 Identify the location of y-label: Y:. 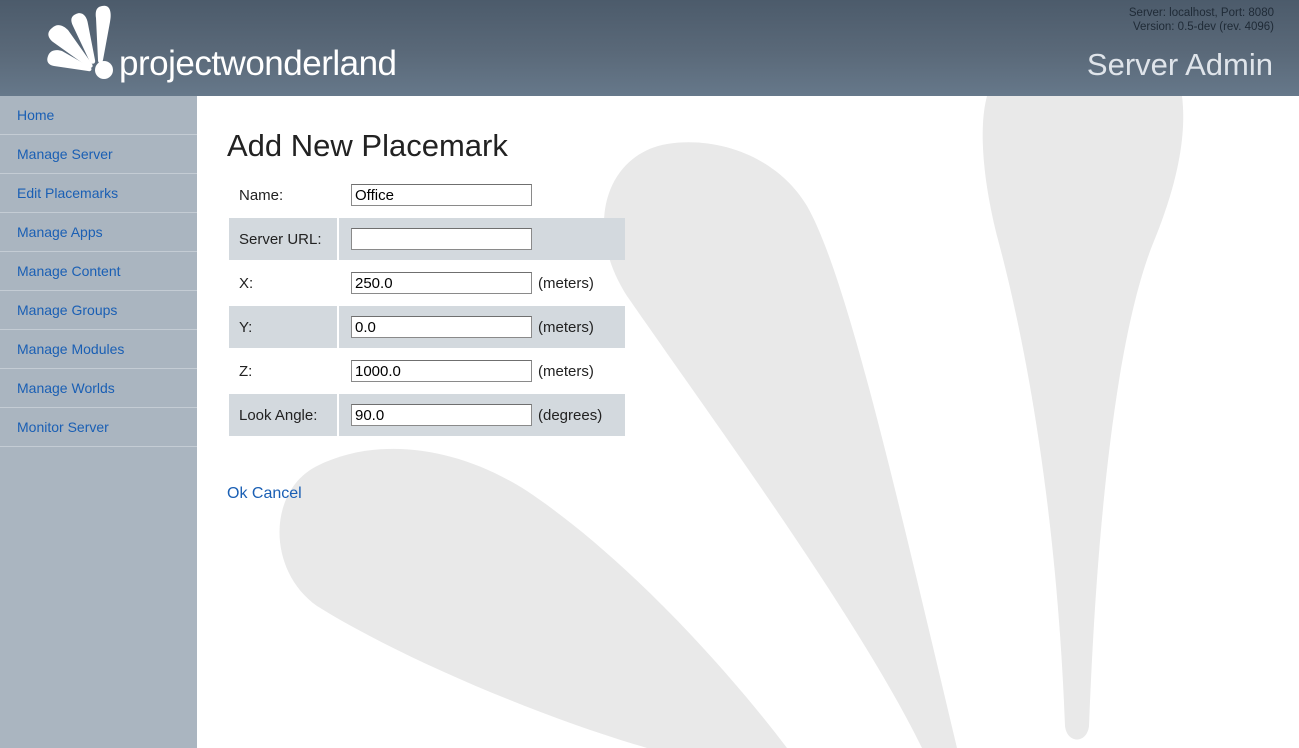
(283, 327).